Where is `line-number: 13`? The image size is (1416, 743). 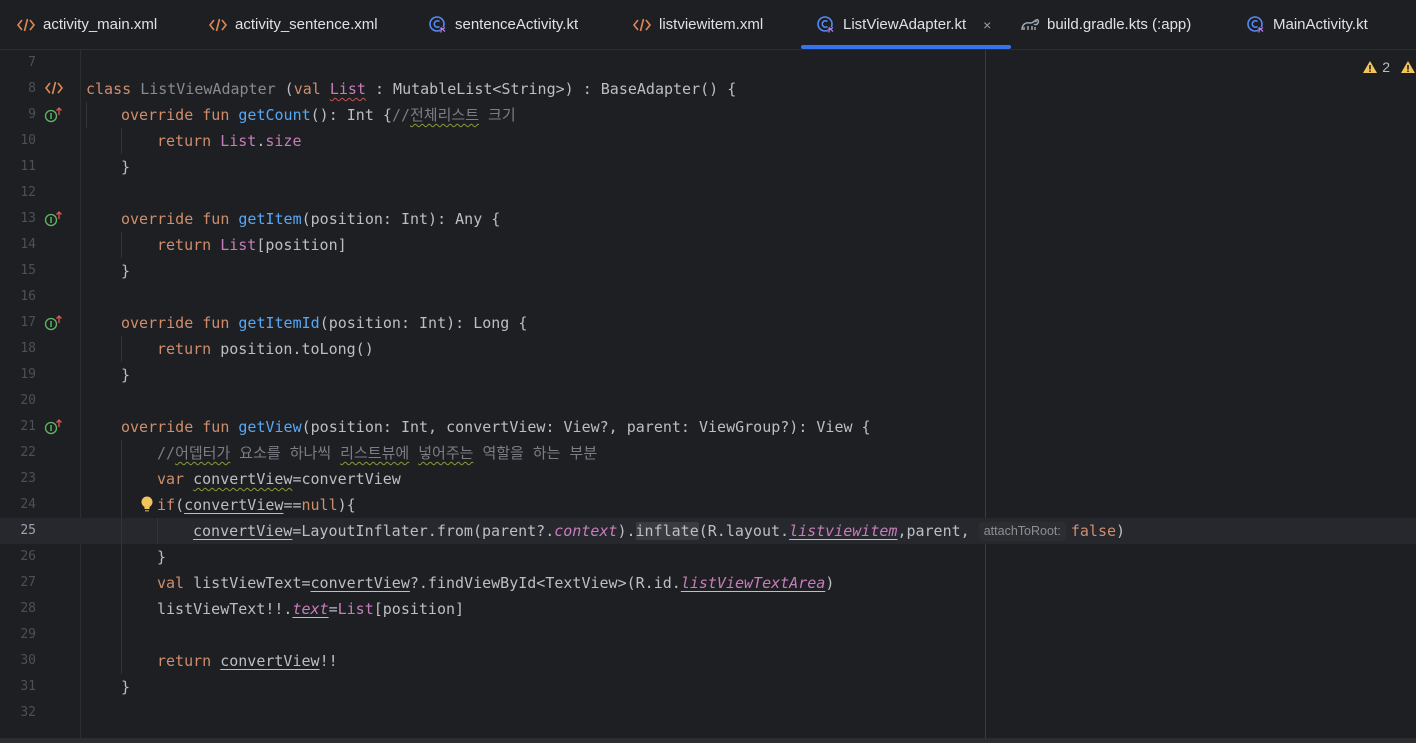
line-number: 13 is located at coordinates (28, 218).